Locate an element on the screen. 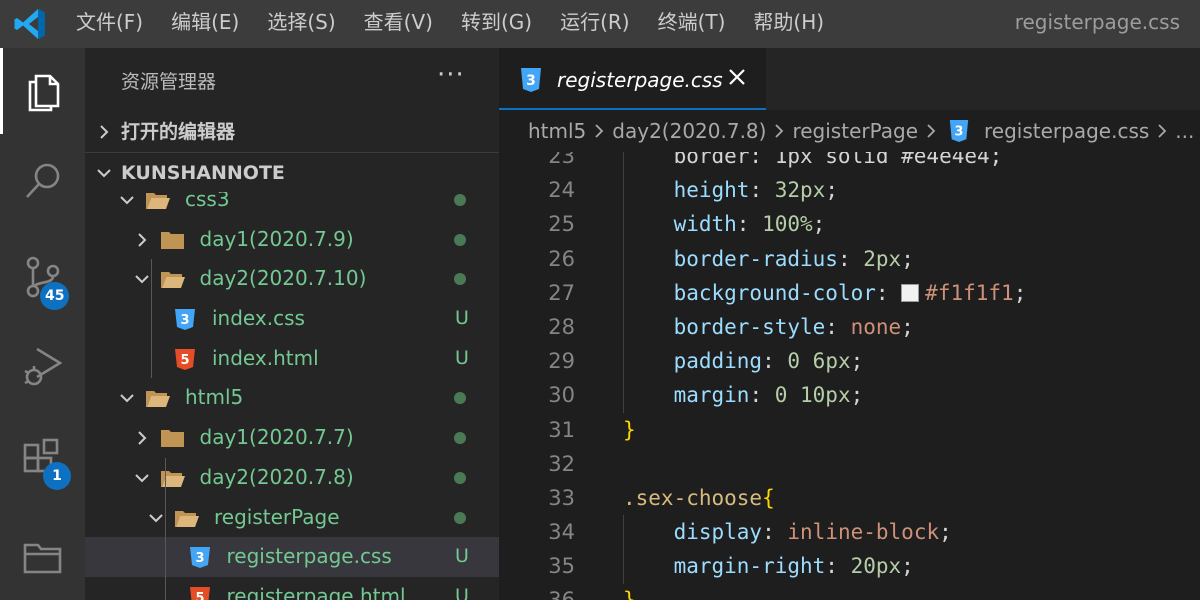 The height and width of the screenshot is (600, 1200). project-section: KUNSHANNOTE is located at coordinates (292, 172).